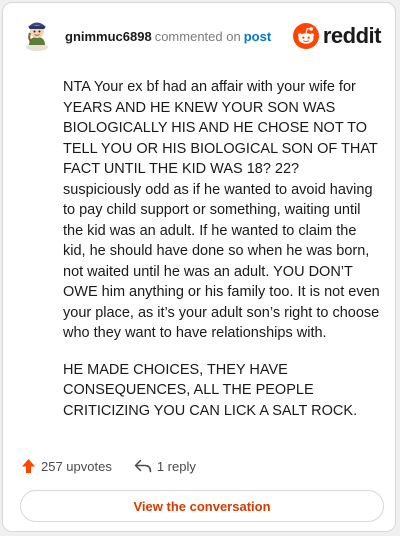 The height and width of the screenshot is (536, 400). I want to click on commented-on-text: commented on, so click(197, 36).